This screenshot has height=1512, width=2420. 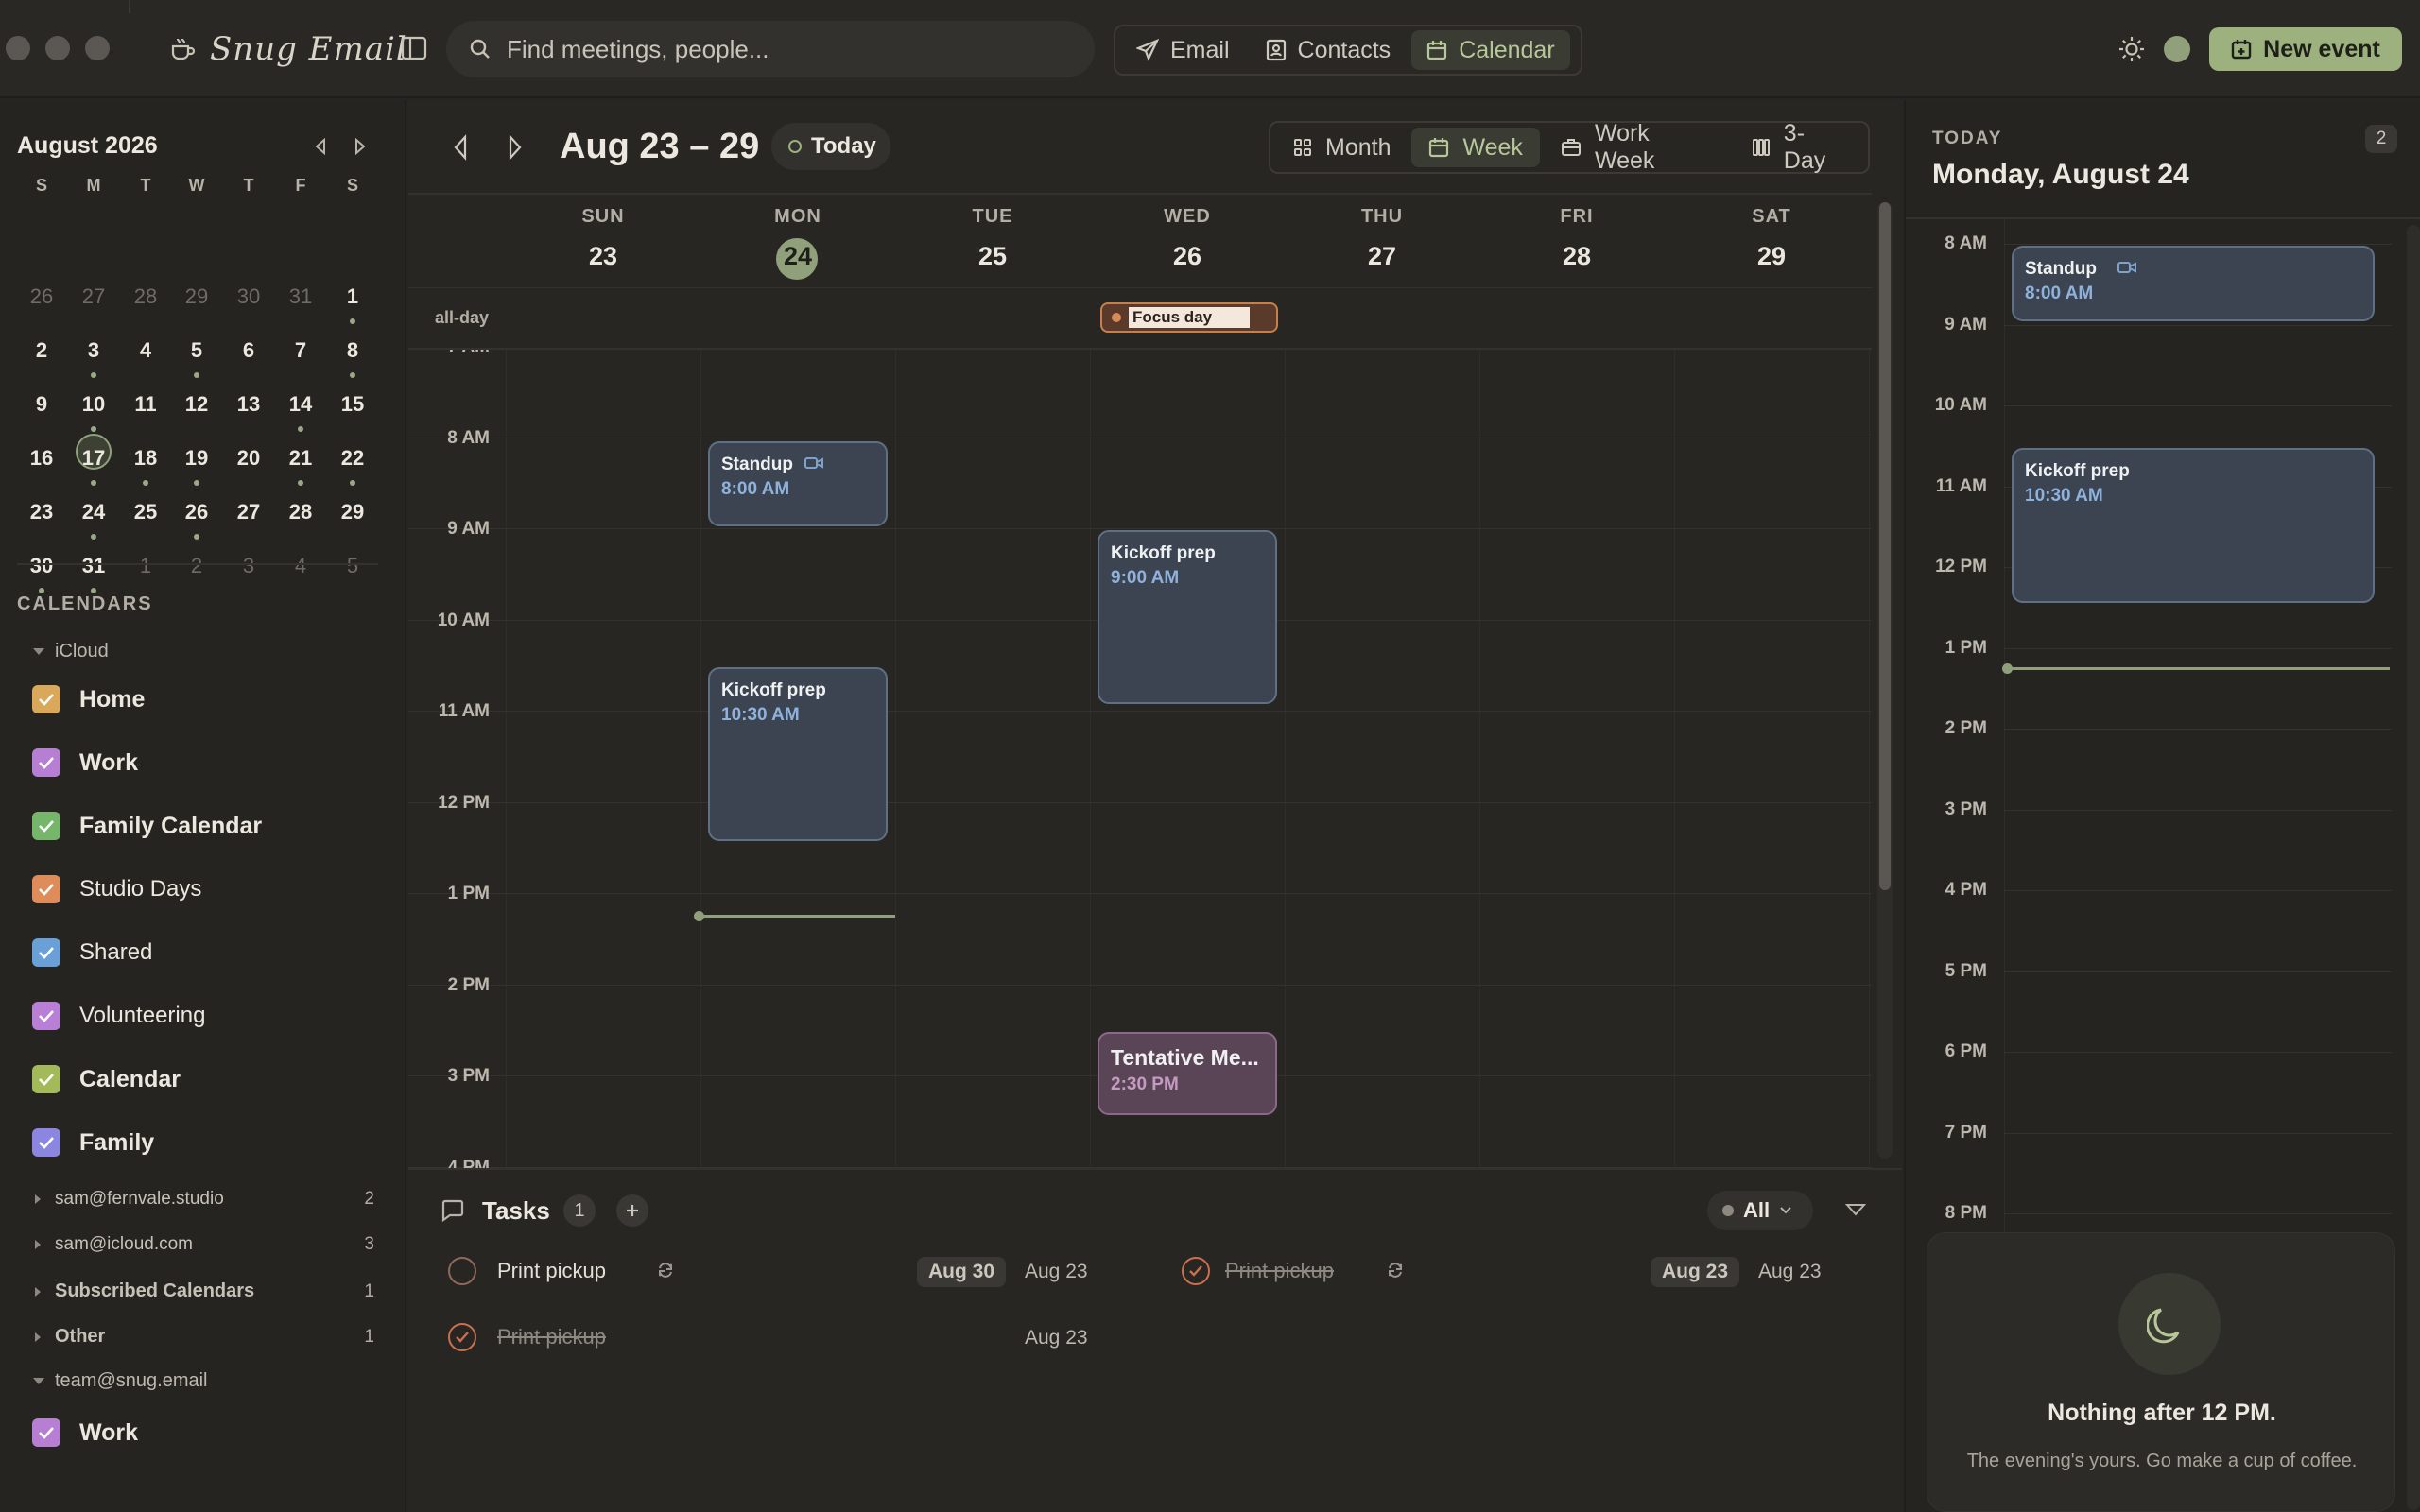 What do you see at coordinates (249, 458) in the screenshot?
I see `mini-day: 20` at bounding box center [249, 458].